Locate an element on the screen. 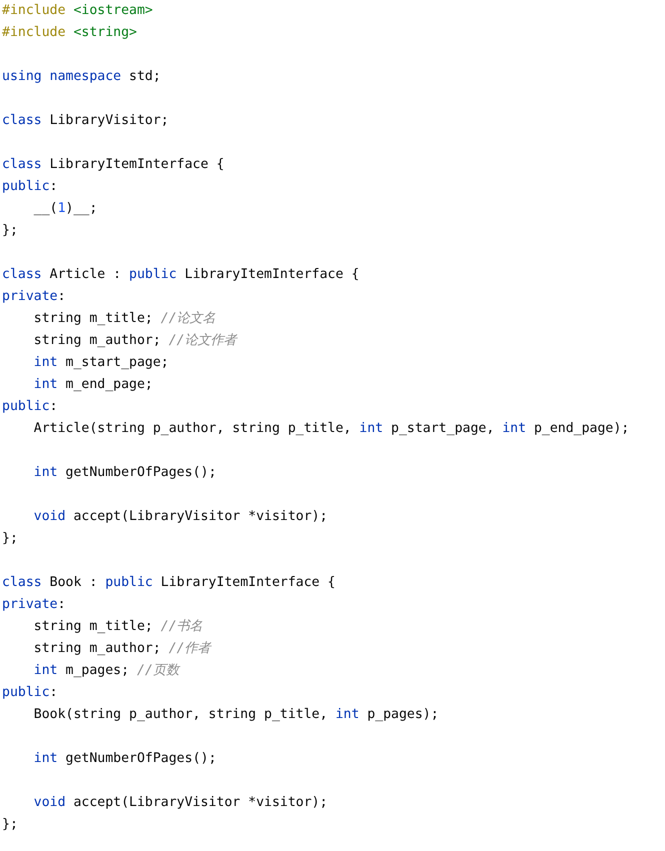 This screenshot has width=665, height=851. code-line: string m_title; //论文名 is located at coordinates (124, 318).